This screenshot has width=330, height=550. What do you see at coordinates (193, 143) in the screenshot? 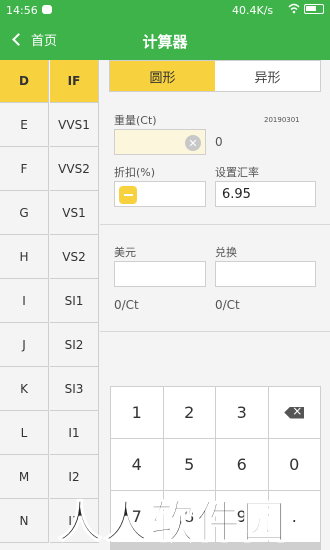
I see `clear-icon: ✕` at bounding box center [193, 143].